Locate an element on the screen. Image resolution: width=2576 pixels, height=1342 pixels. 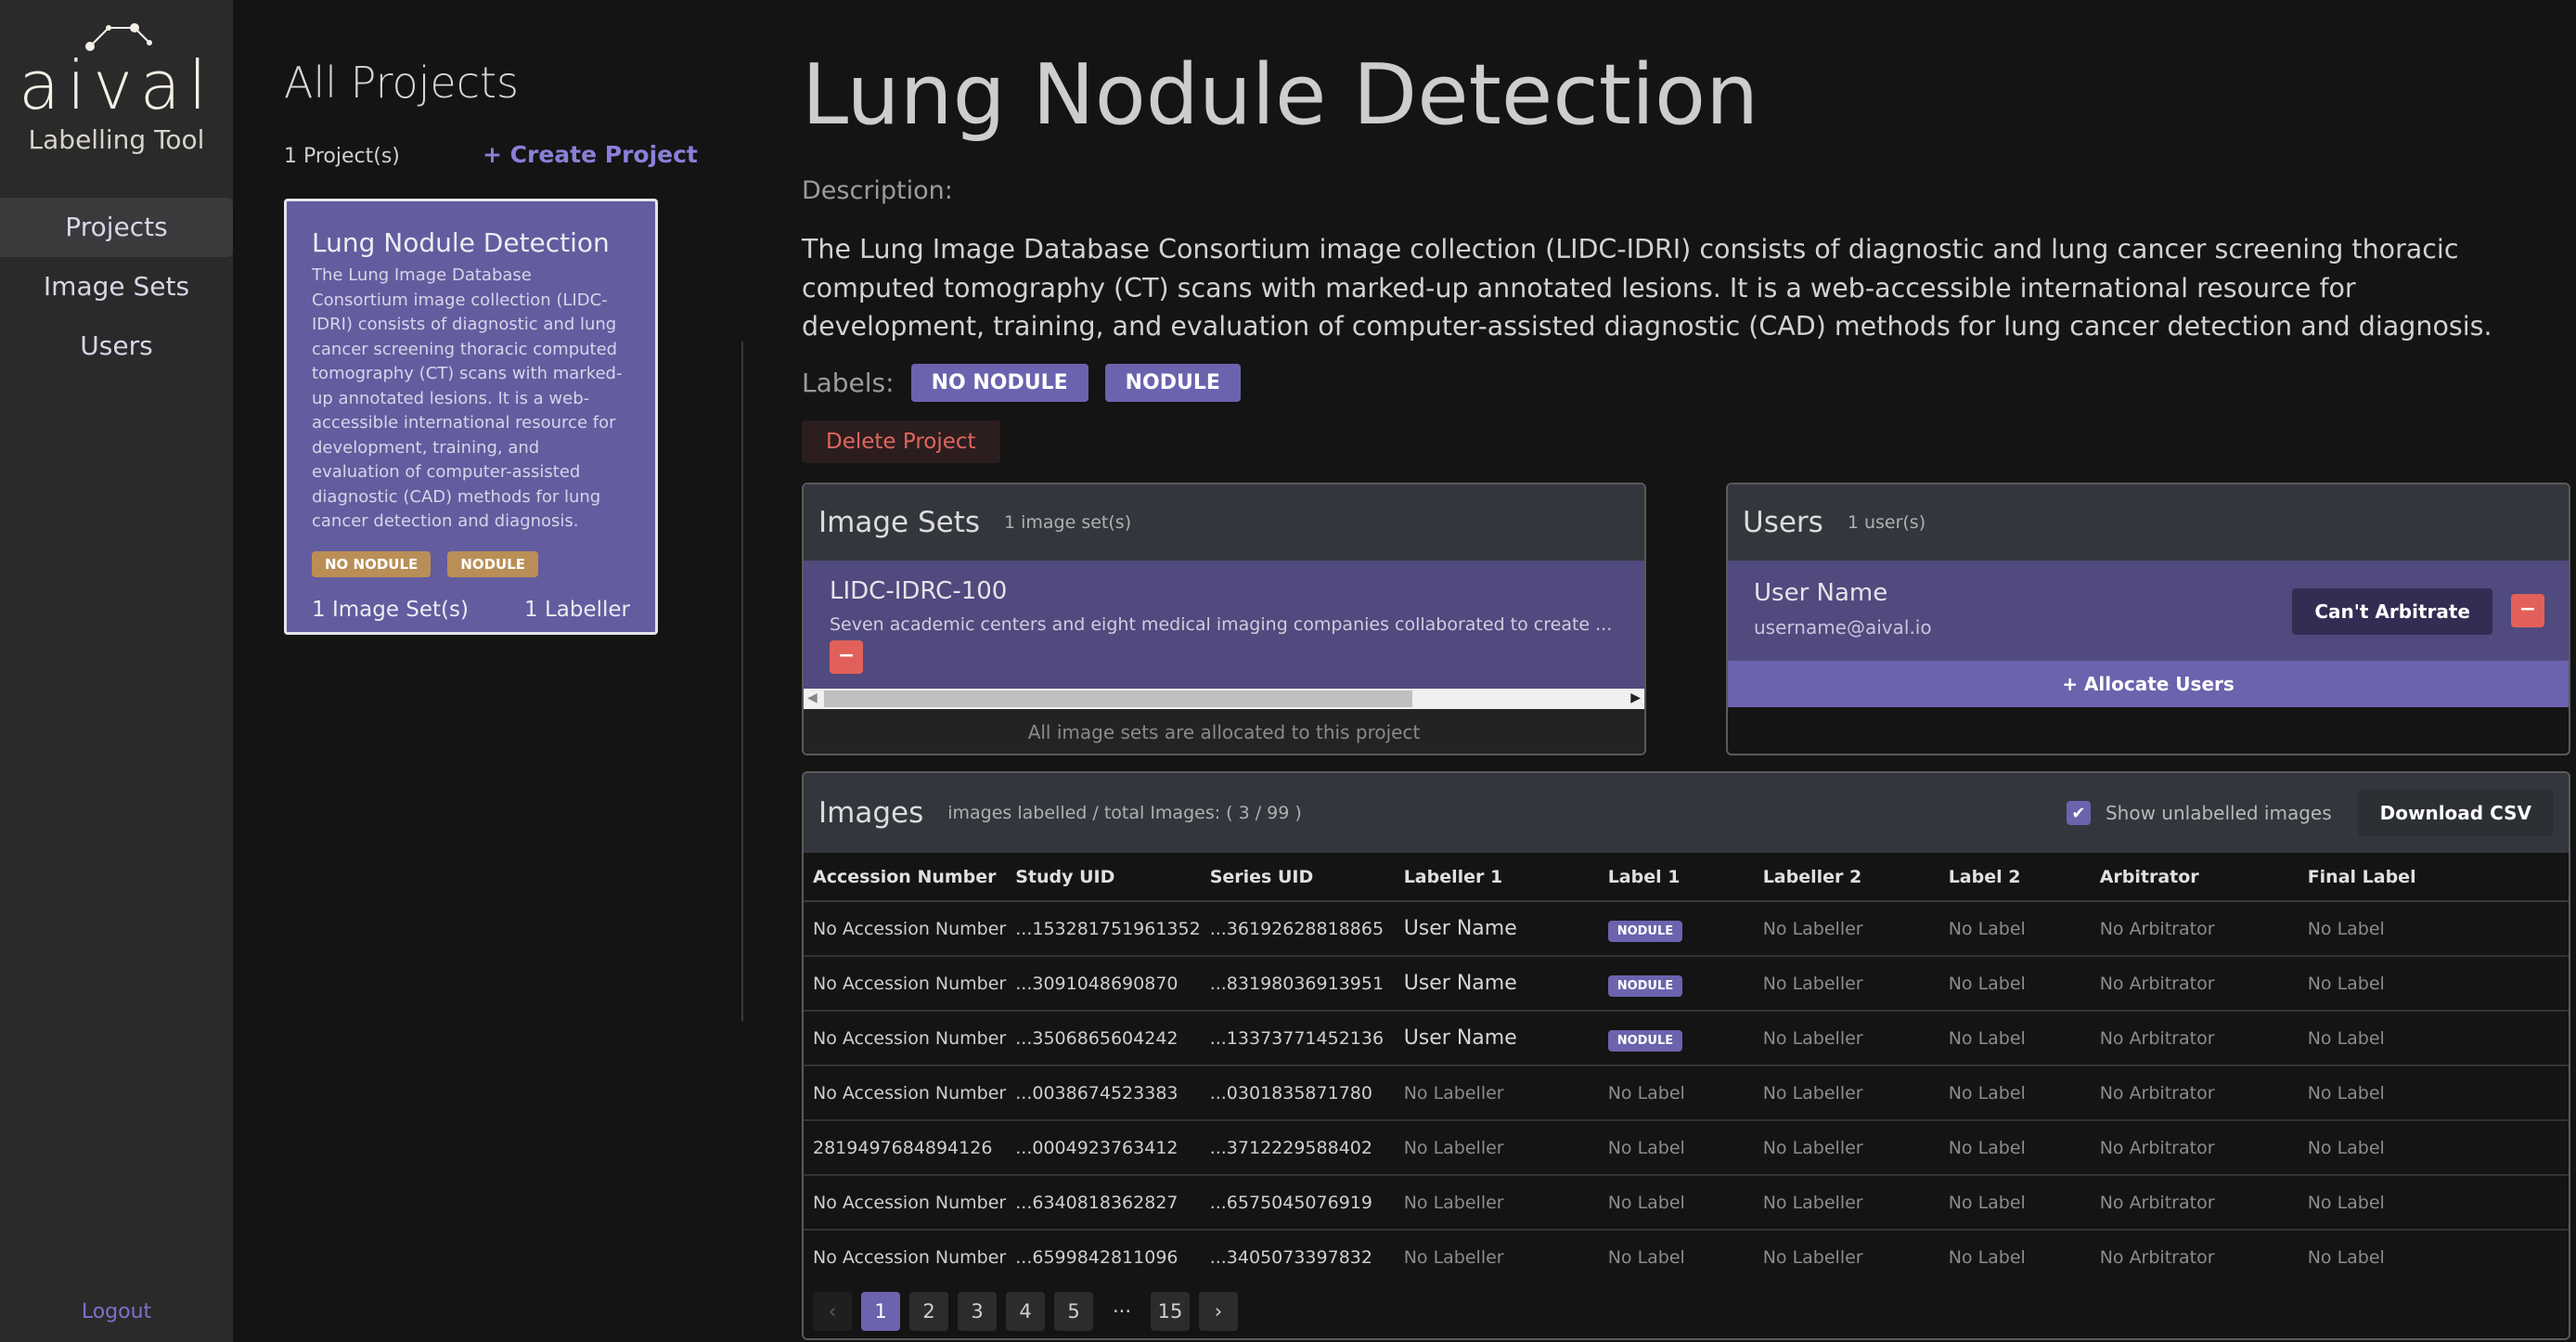
cell-study-uid: ...0004923763412 is located at coordinates (1103, 1148).